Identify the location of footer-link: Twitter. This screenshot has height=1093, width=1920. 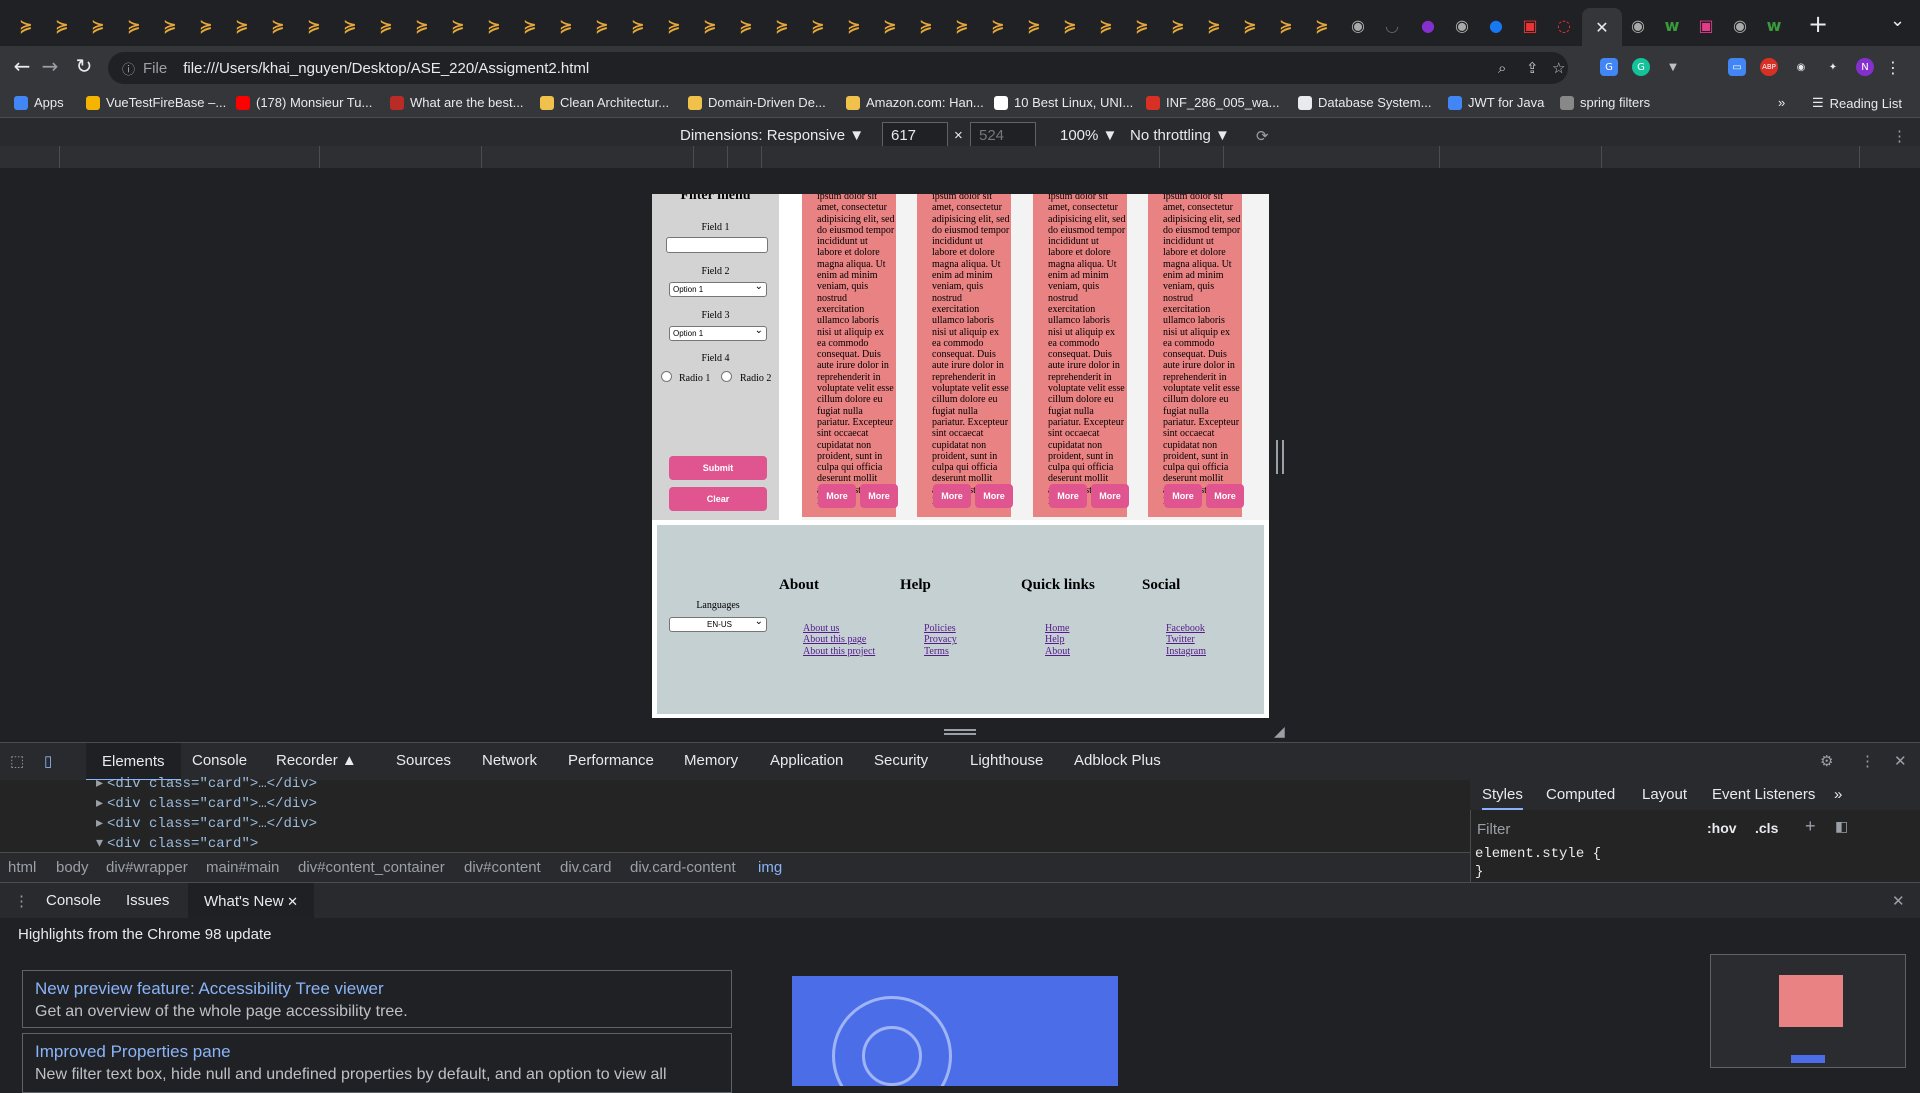
(1186, 639).